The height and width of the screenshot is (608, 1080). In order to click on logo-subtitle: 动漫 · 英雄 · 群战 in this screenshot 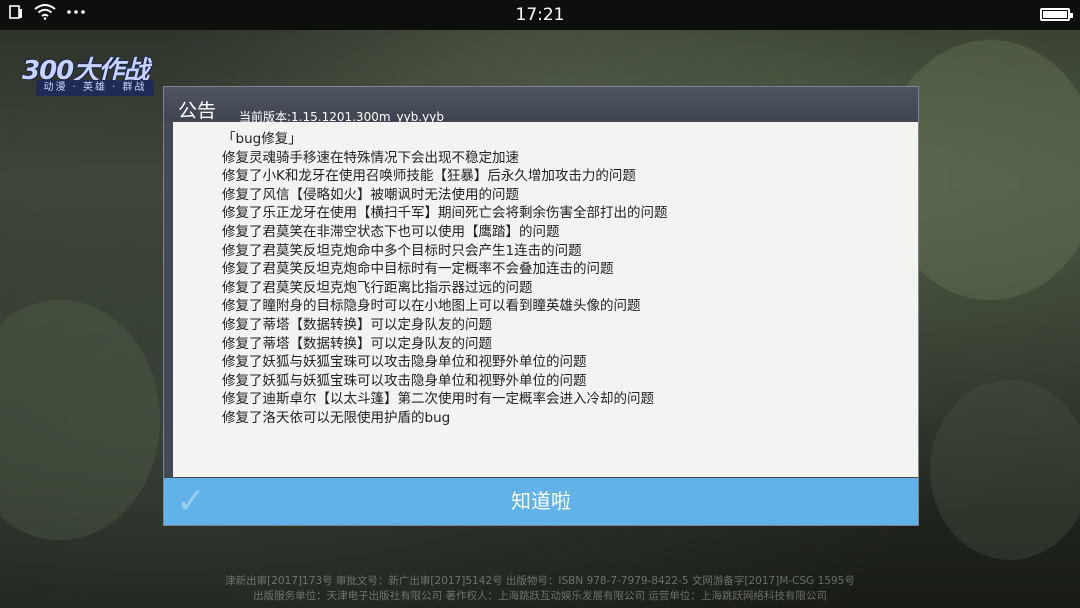, I will do `click(95, 88)`.